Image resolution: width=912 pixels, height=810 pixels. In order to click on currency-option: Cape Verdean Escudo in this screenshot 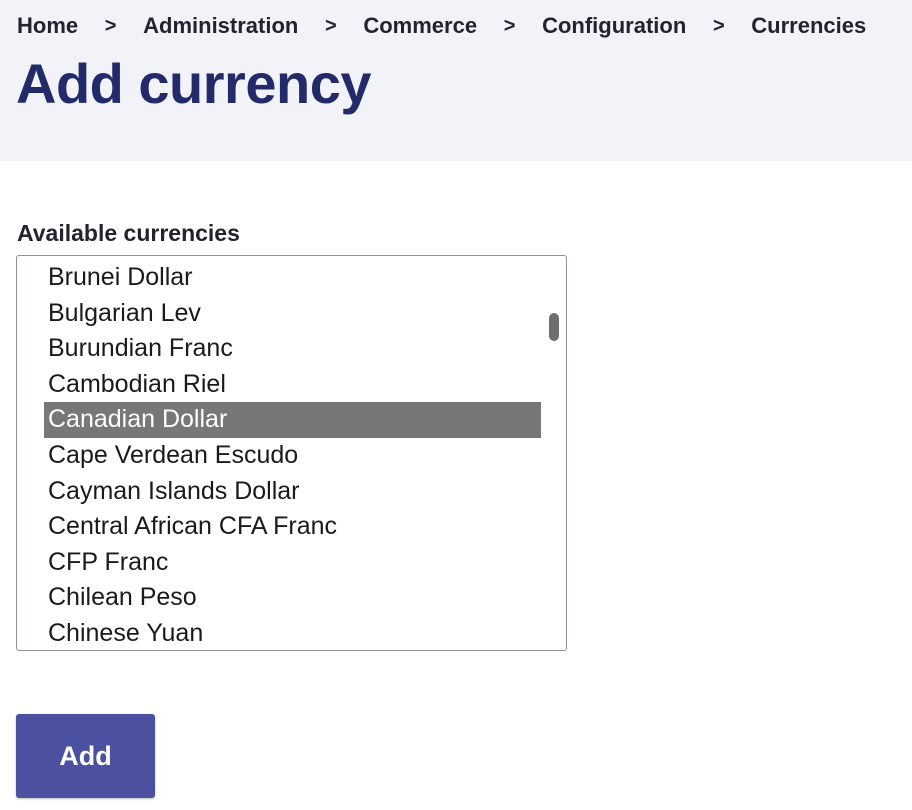, I will do `click(292, 456)`.